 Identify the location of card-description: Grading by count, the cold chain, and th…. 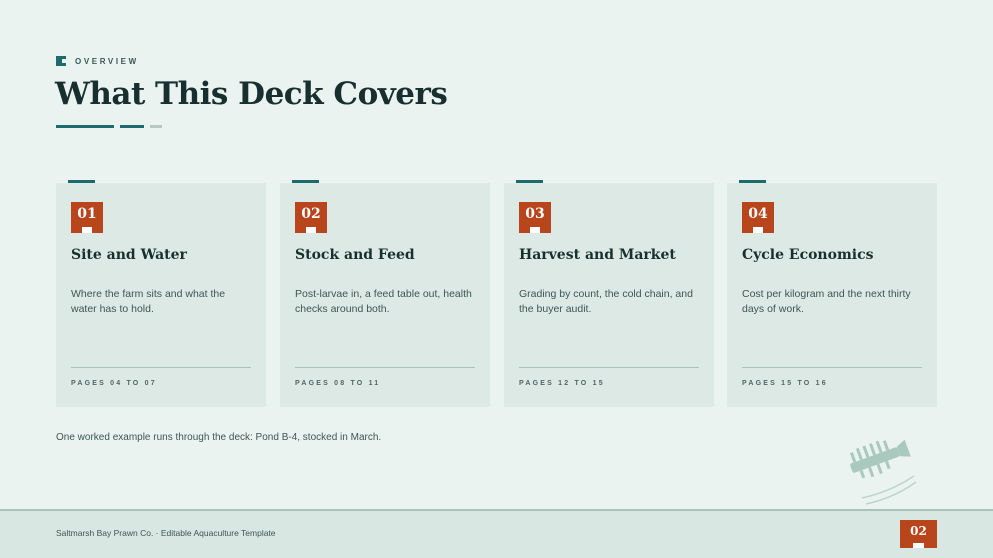
(606, 301).